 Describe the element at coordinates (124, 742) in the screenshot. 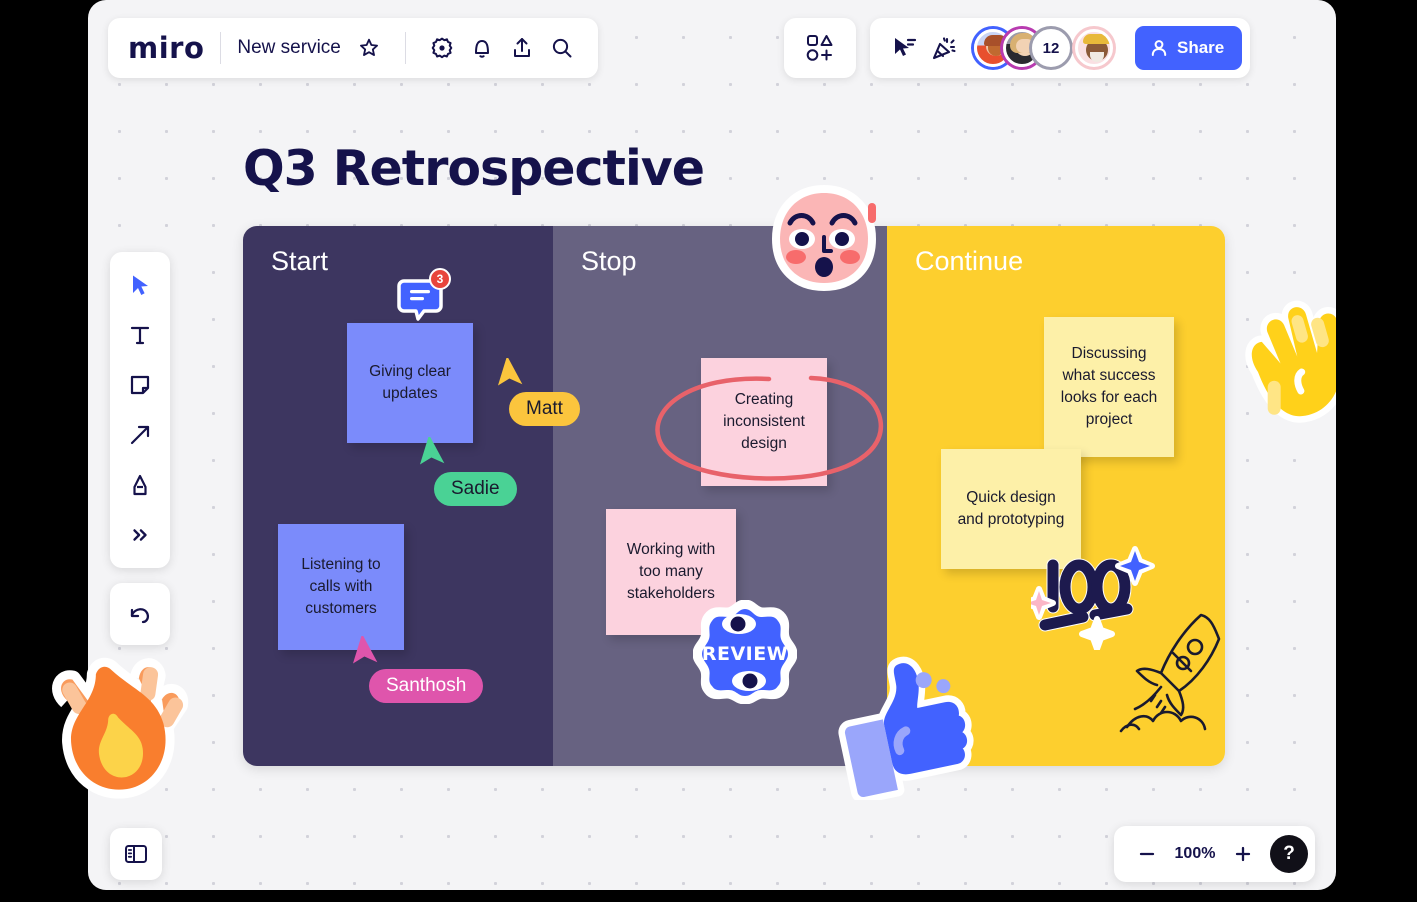

I see `fire-sticker` at that location.